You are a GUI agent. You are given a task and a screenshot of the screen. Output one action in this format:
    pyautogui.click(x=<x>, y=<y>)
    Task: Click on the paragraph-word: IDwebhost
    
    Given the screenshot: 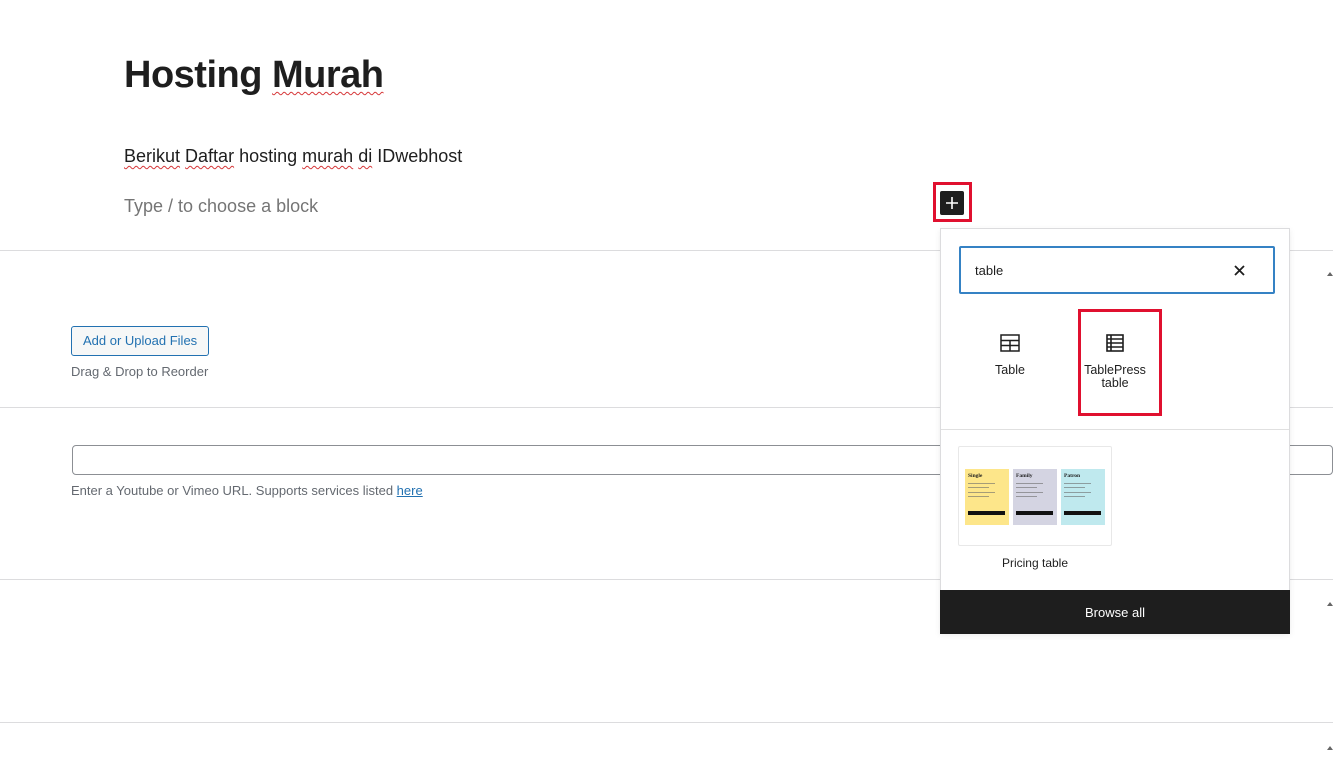 What is the action you would take?
    pyautogui.click(x=420, y=156)
    